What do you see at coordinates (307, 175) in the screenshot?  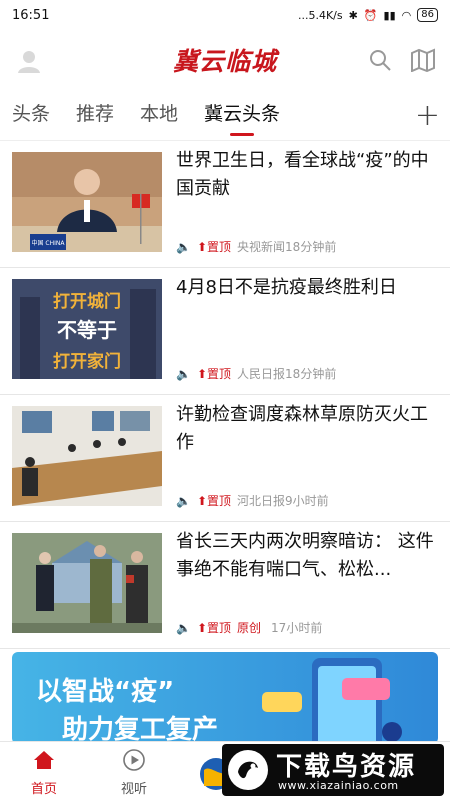 I see `news-title: 世界卫生日，看全球战“疫”的中国贡献` at bounding box center [307, 175].